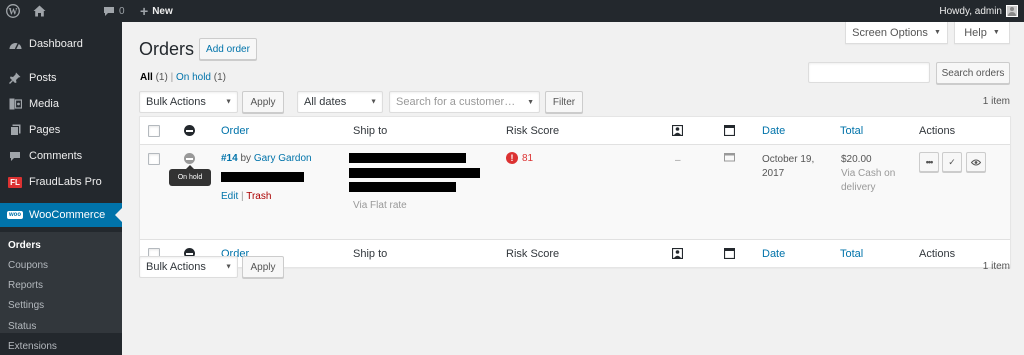 This screenshot has height=355, width=1024. What do you see at coordinates (533, 254) in the screenshot?
I see `col-risk-score-footer: Risk Score` at bounding box center [533, 254].